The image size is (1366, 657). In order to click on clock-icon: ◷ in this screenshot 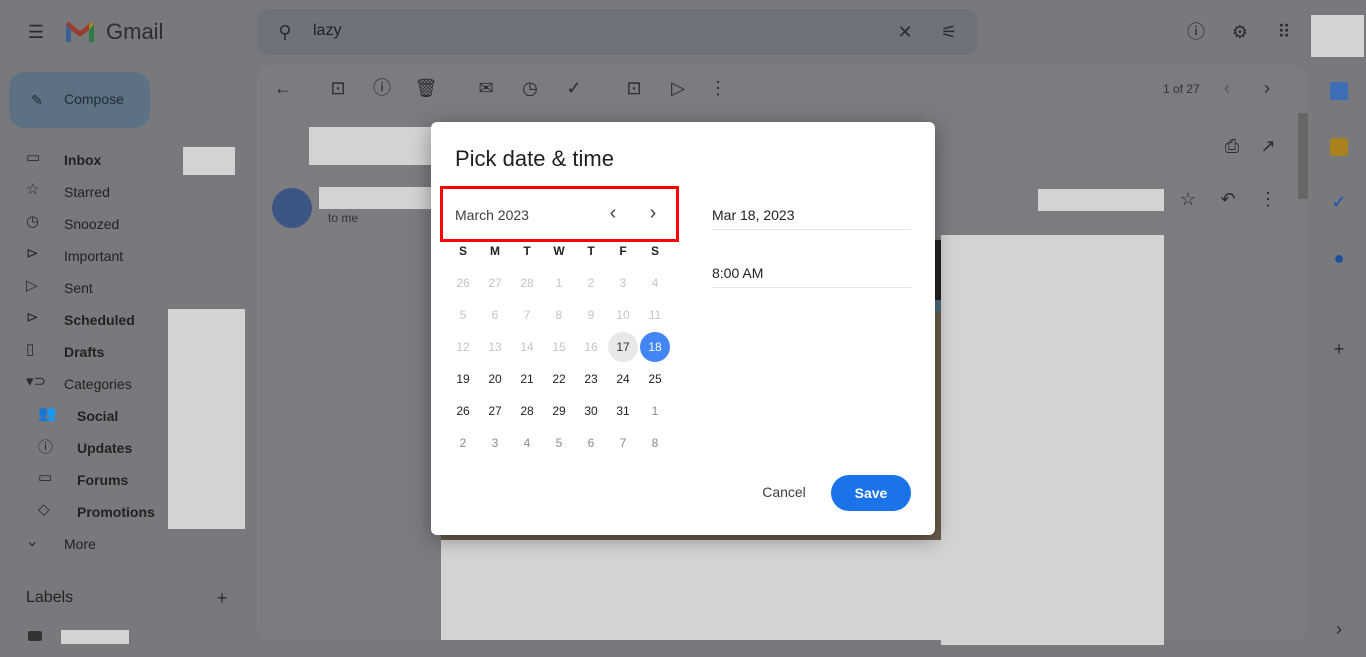, I will do `click(33, 221)`.